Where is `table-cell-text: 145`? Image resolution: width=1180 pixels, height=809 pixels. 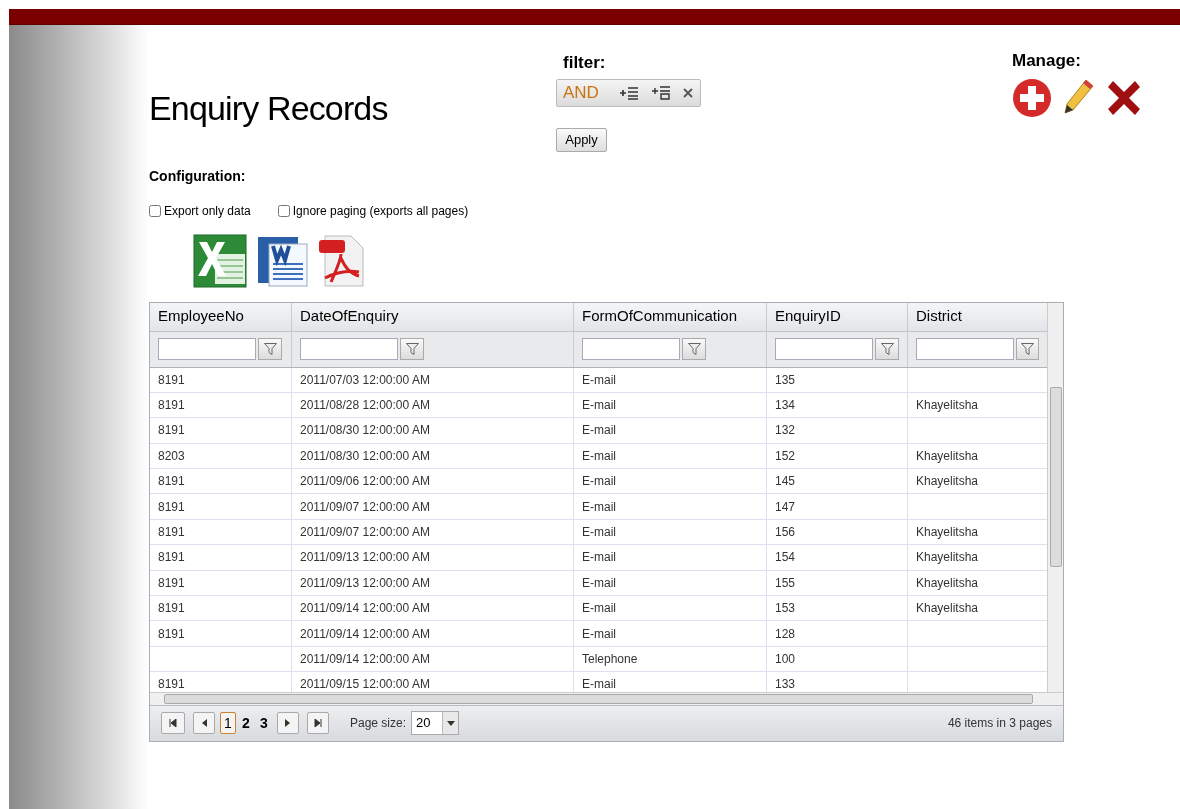
table-cell-text: 145 is located at coordinates (785, 482).